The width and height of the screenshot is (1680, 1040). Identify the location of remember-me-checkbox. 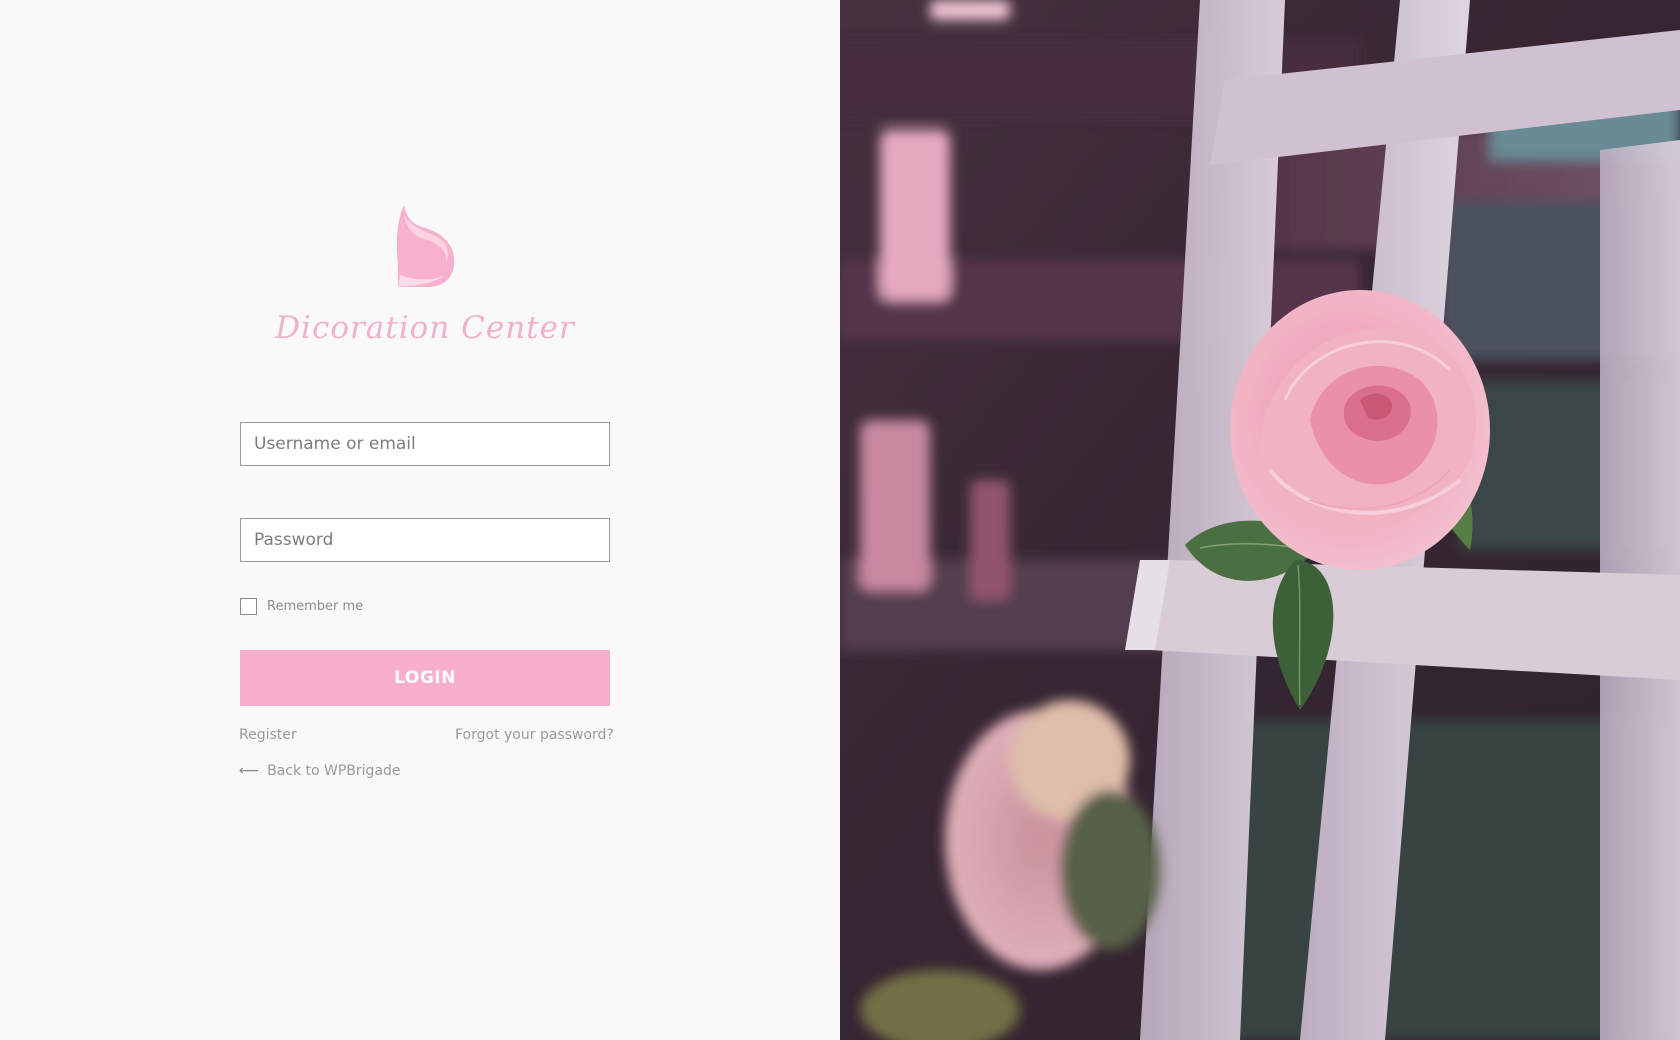
(248, 606).